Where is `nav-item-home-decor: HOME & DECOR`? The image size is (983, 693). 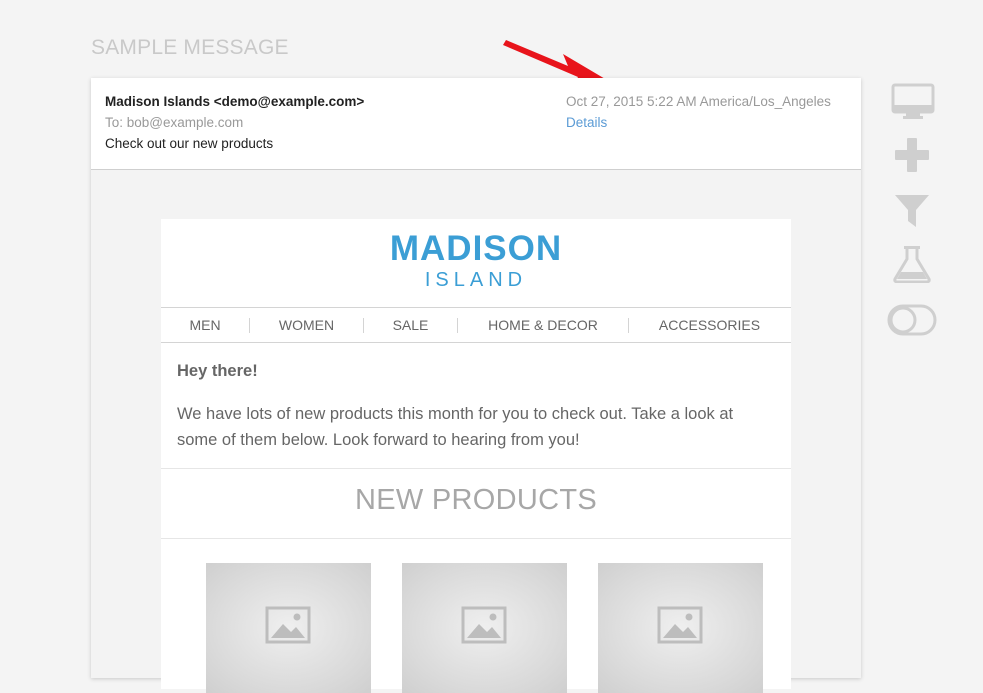 nav-item-home-decor: HOME & DECOR is located at coordinates (543, 325).